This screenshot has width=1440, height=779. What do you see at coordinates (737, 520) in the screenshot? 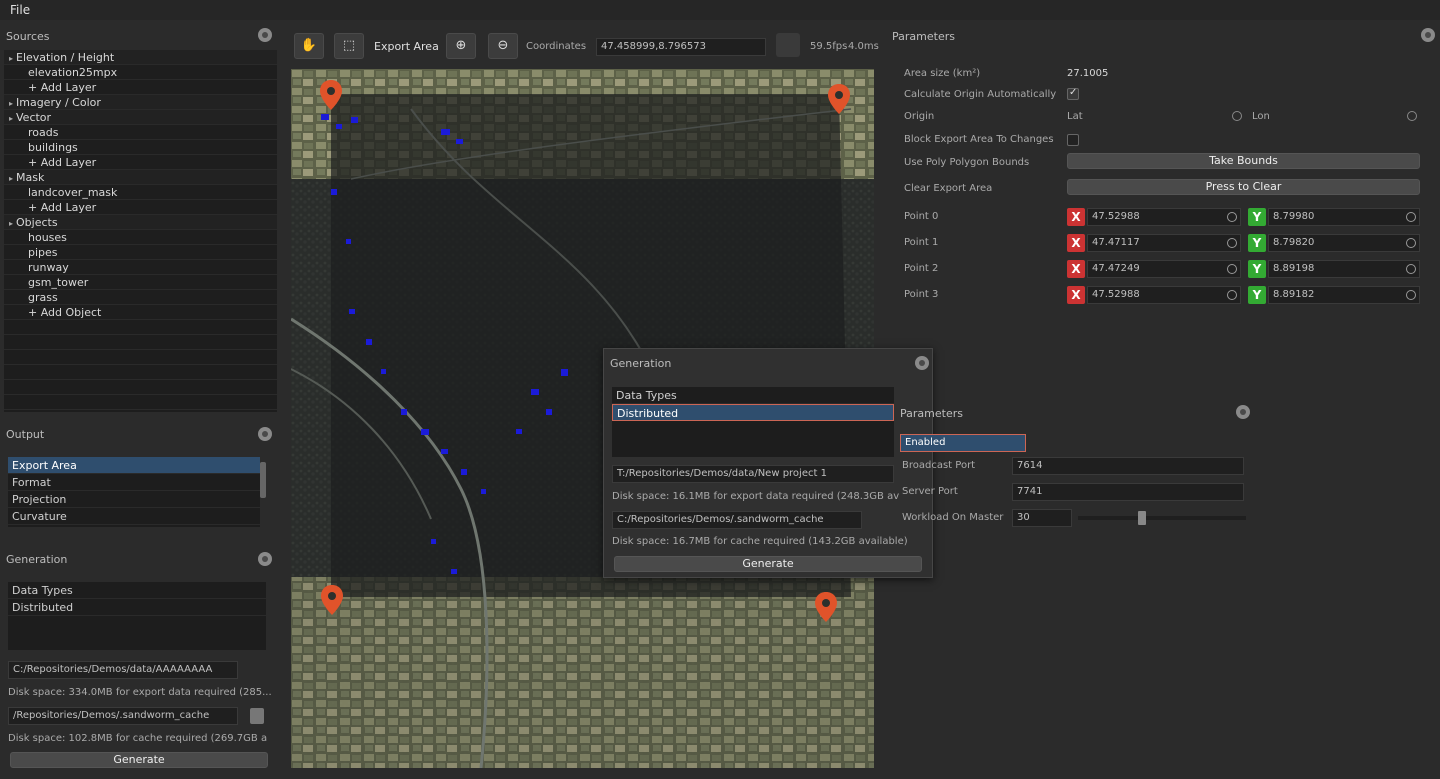
I see `gen-float-cache-path: C:/Repositories/Demos/.sandworm_cache` at bounding box center [737, 520].